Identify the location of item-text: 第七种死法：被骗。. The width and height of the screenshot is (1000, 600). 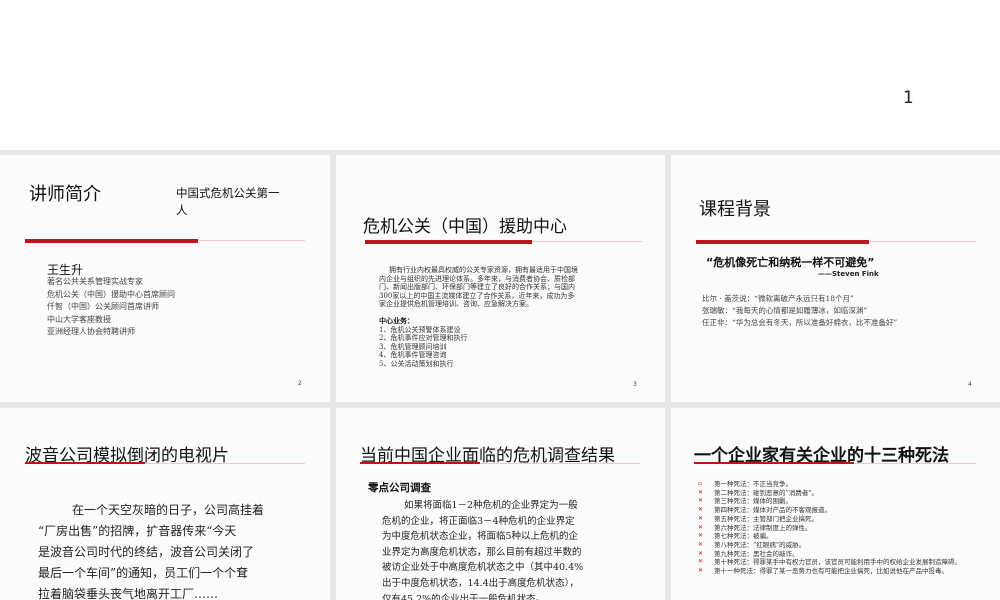
(743, 536).